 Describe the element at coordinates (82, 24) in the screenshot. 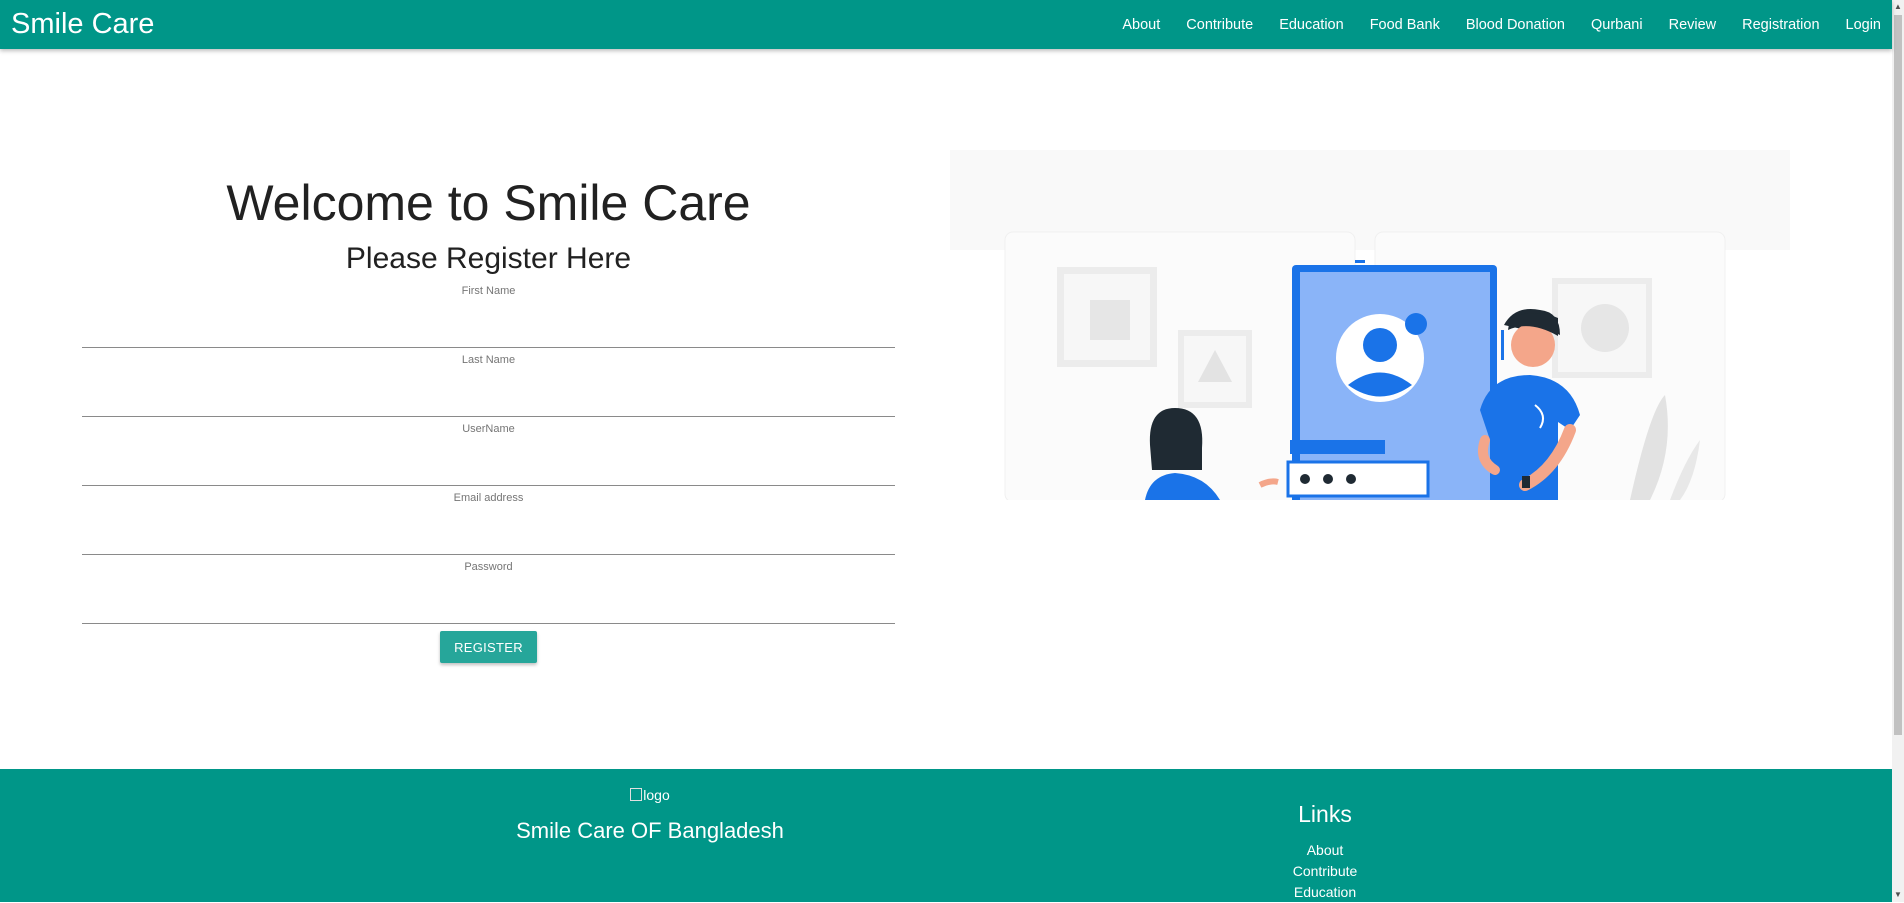

I see `brand-title: Smile Care` at that location.